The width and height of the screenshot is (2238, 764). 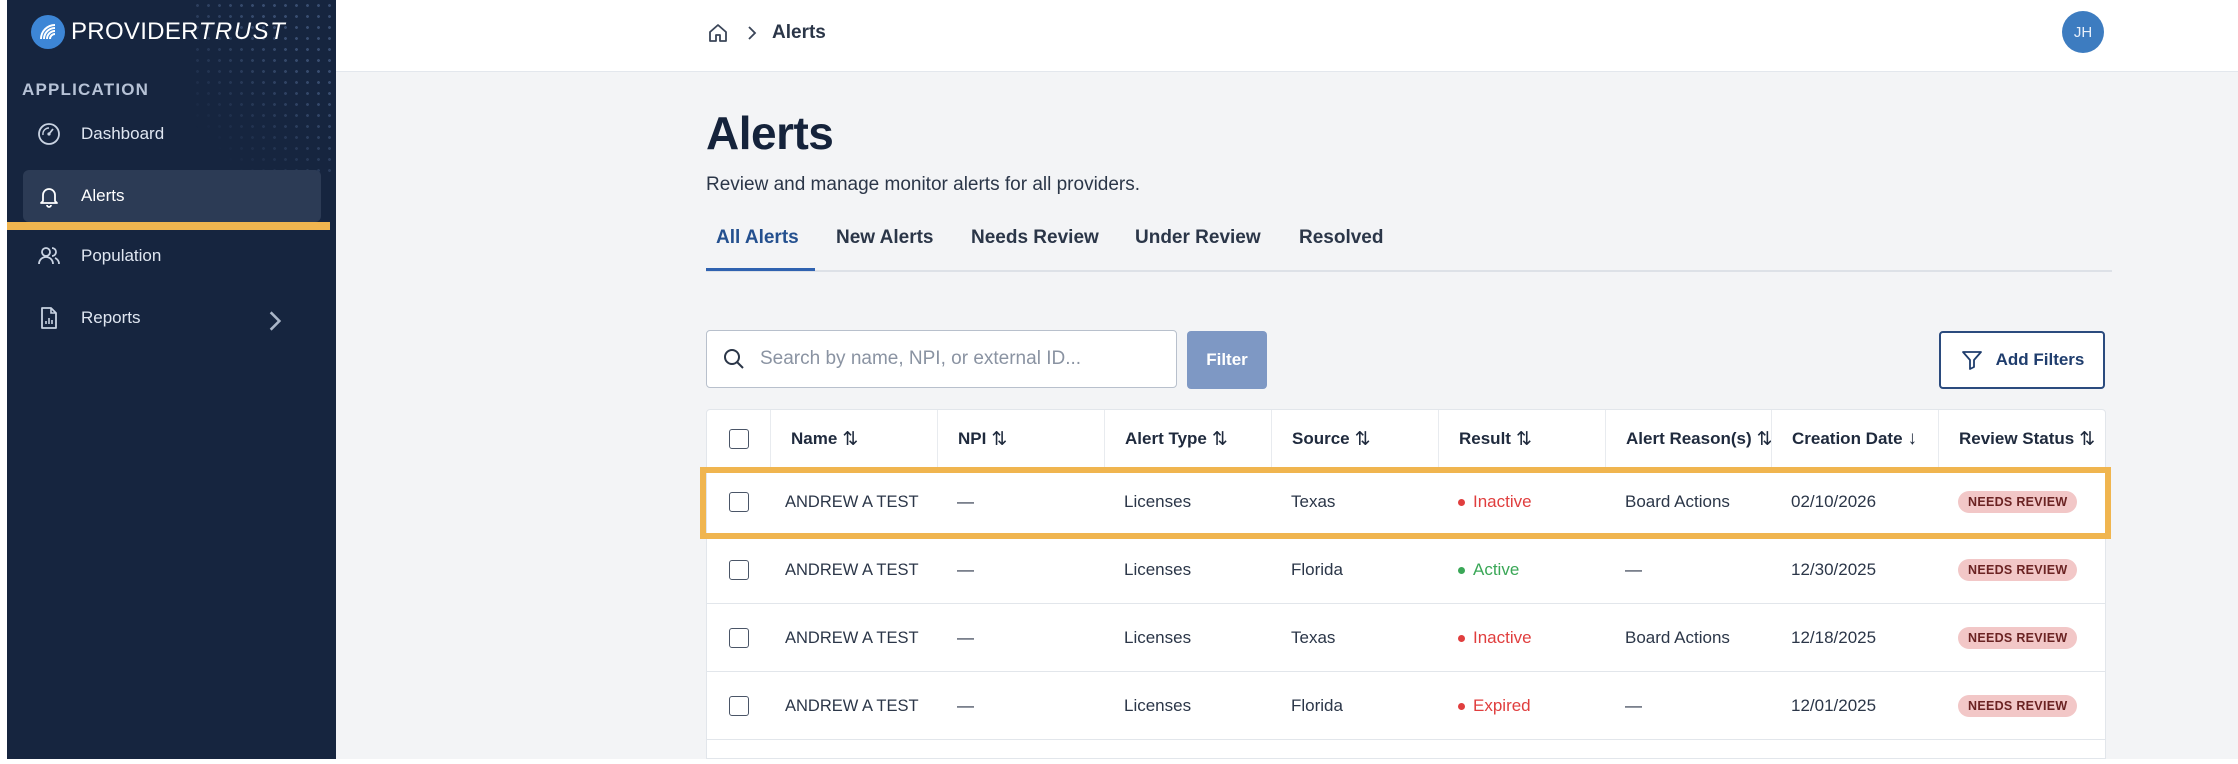 What do you see at coordinates (86, 89) in the screenshot?
I see `sidebar-section-label: APPLICATION` at bounding box center [86, 89].